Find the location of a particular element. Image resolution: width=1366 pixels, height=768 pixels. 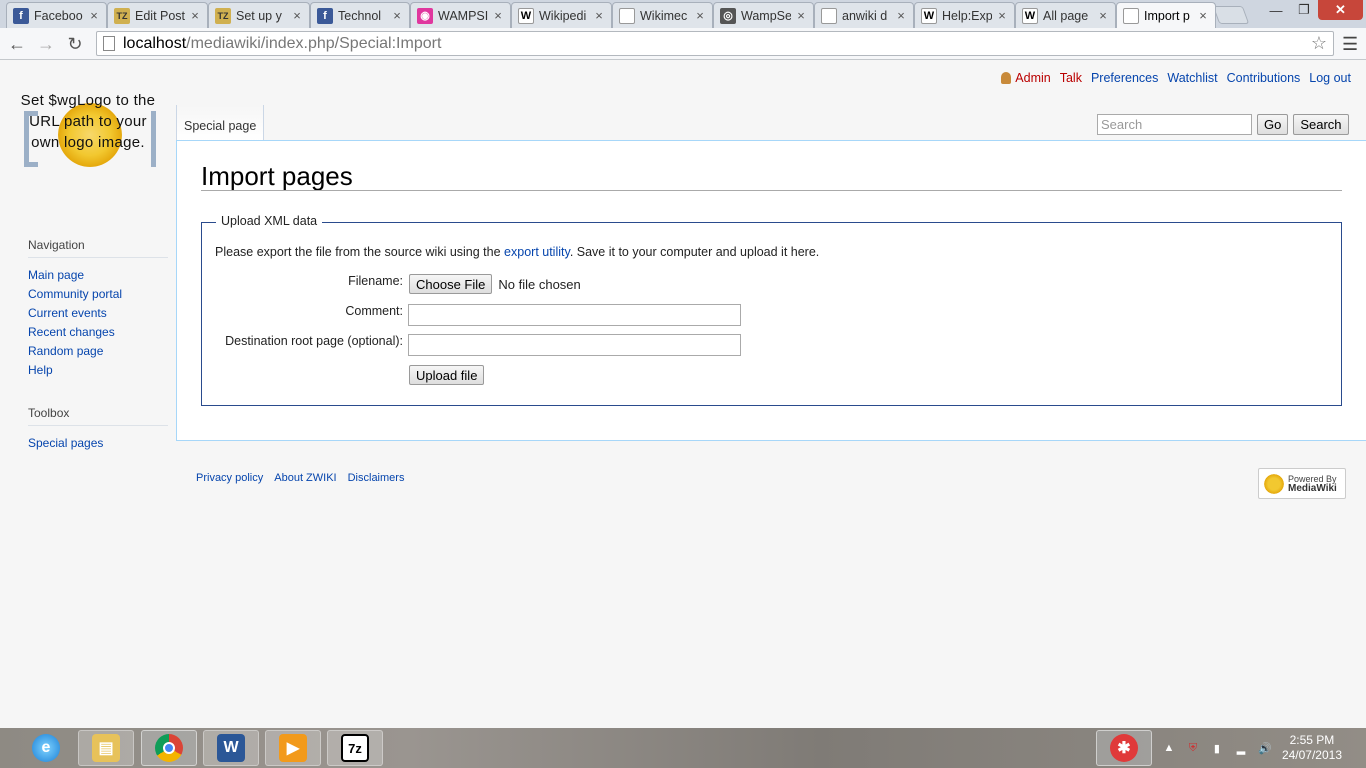

preferences-link: Preferences is located at coordinates (1124, 78).